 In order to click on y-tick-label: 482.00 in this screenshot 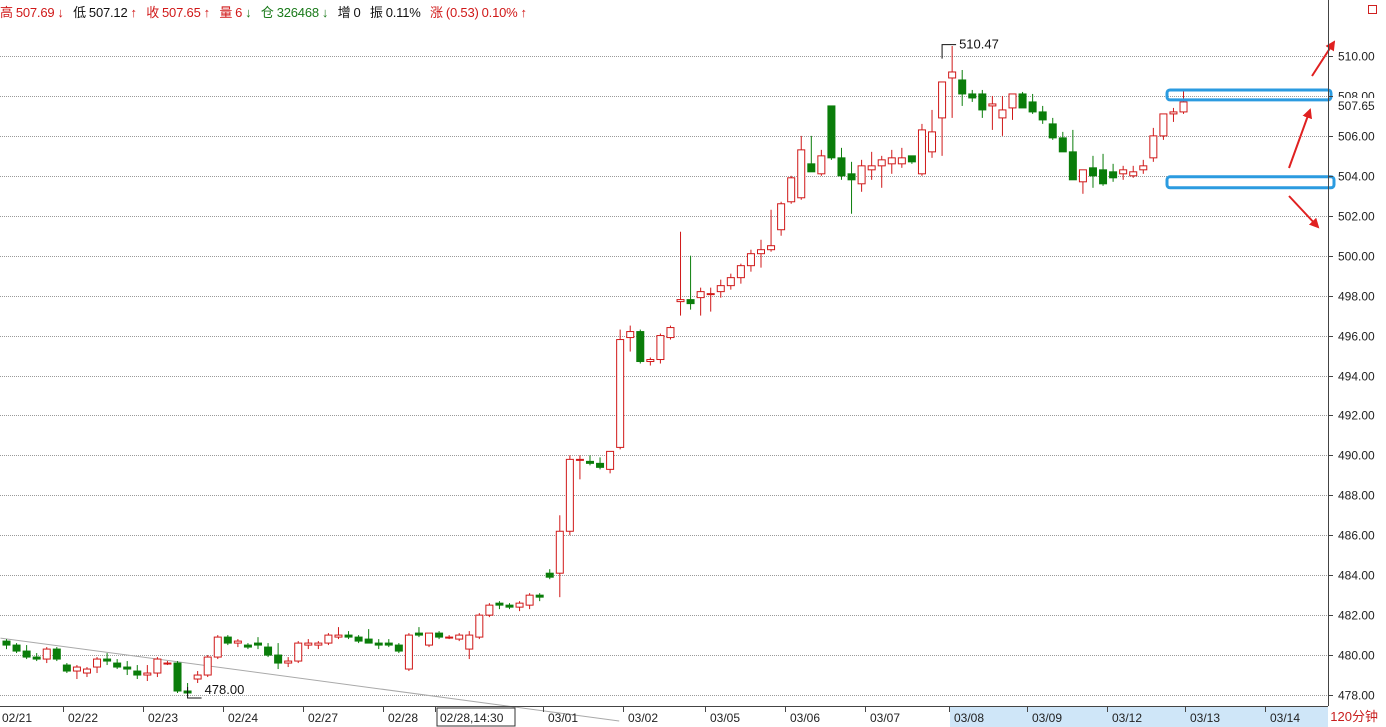, I will do `click(1356, 616)`.